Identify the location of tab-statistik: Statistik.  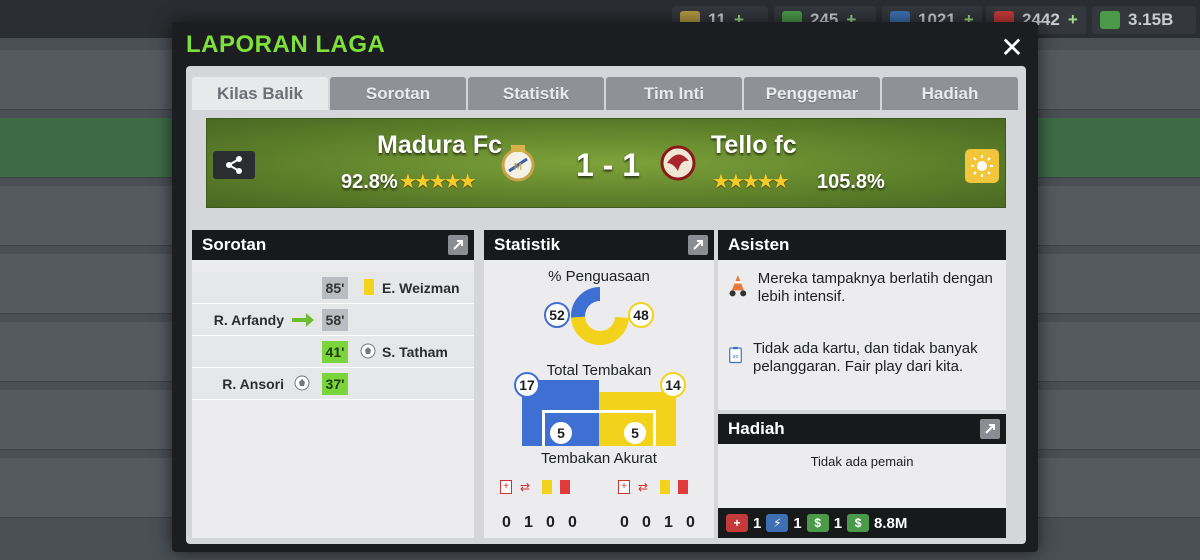
(536, 93).